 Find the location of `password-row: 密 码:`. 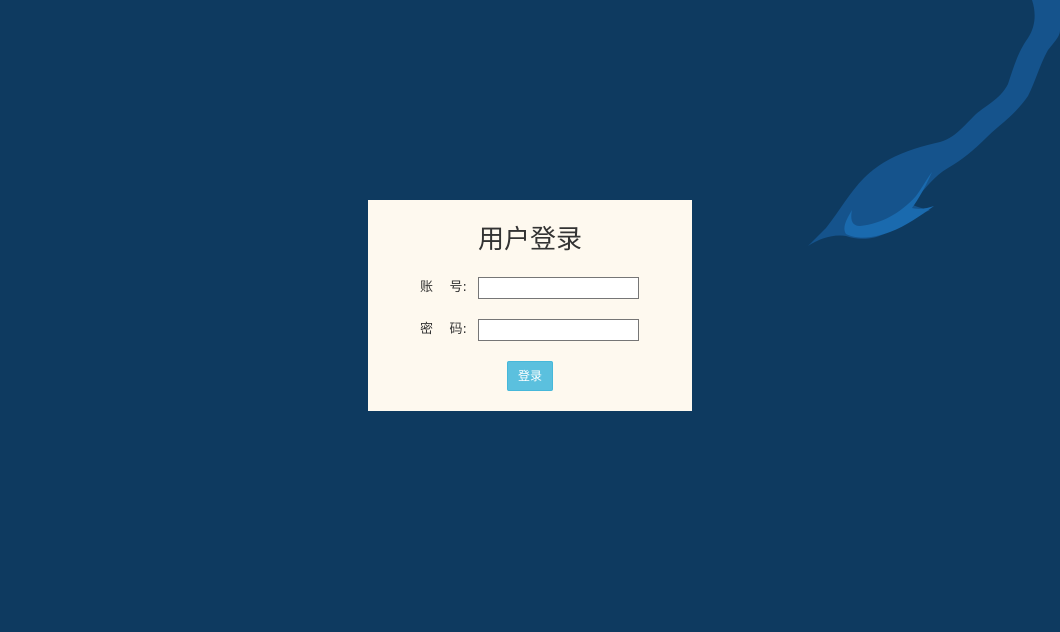

password-row: 密 码: is located at coordinates (530, 330).